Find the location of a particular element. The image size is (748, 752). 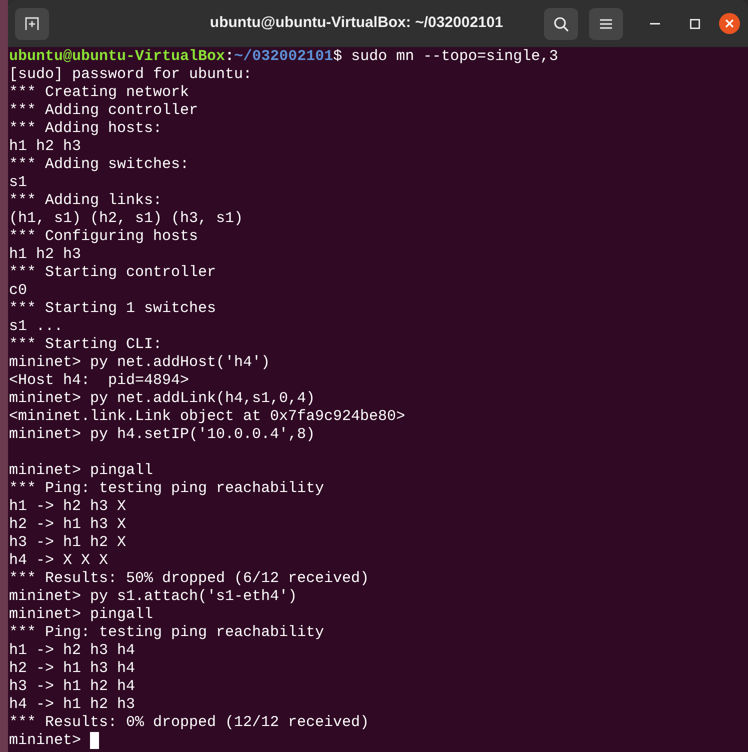

terminal-line: *** Creating network is located at coordinates (99, 93).